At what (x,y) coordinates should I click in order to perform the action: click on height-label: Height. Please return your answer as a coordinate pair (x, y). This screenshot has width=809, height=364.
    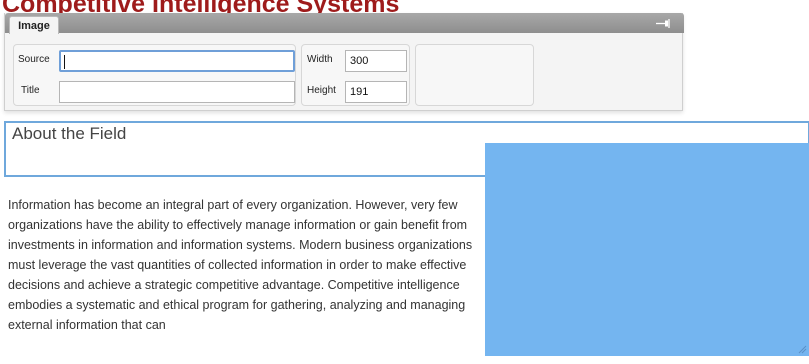
    Looking at the image, I should click on (321, 90).